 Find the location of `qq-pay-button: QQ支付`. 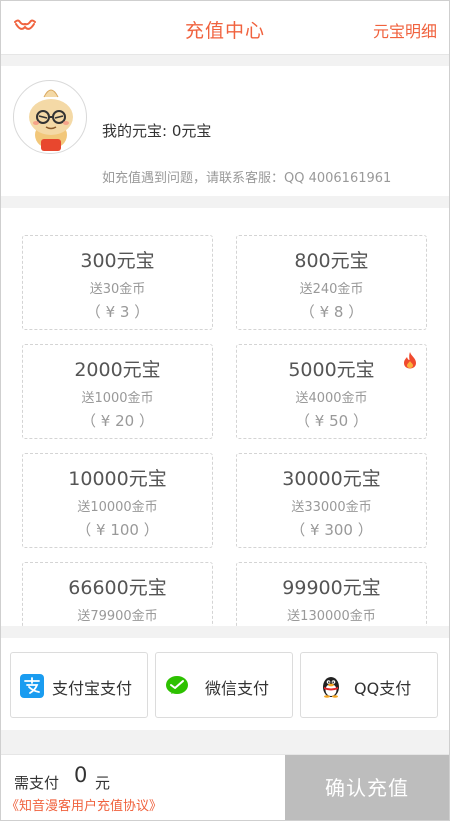

qq-pay-button: QQ支付 is located at coordinates (369, 685).